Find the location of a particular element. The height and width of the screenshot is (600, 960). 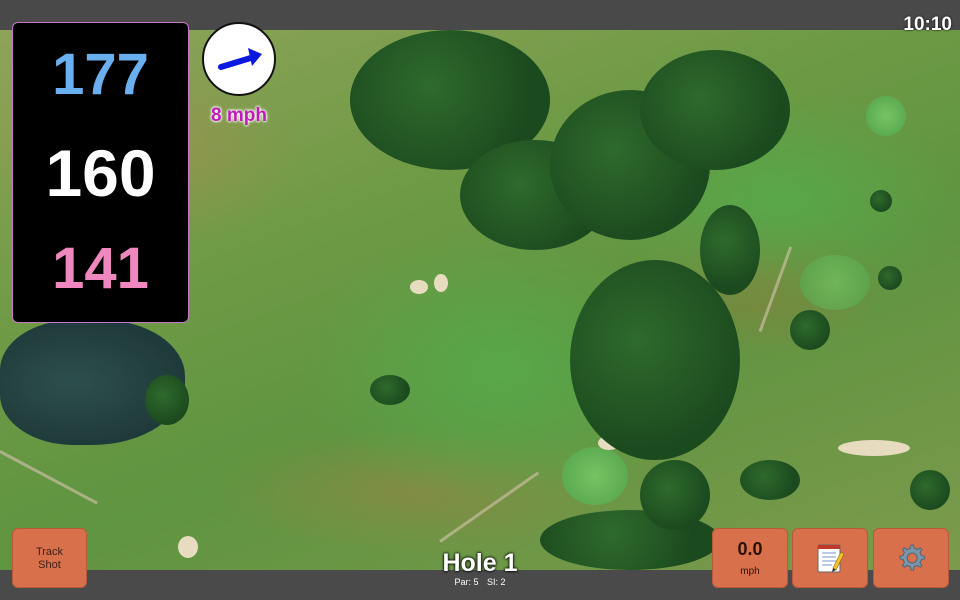

wind-speed-button: 0.0 mph is located at coordinates (750, 558).